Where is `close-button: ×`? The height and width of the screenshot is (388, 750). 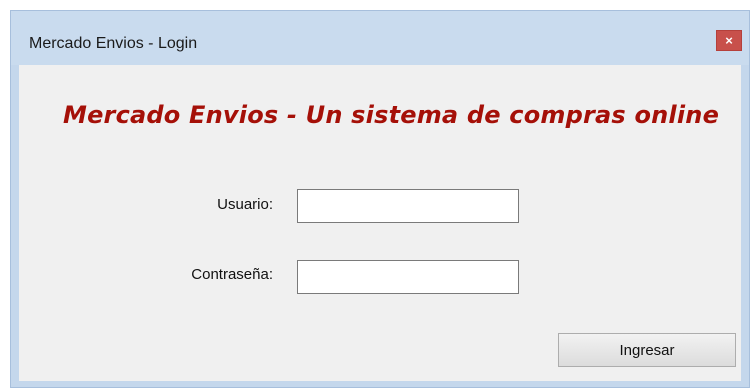 close-button: × is located at coordinates (729, 40).